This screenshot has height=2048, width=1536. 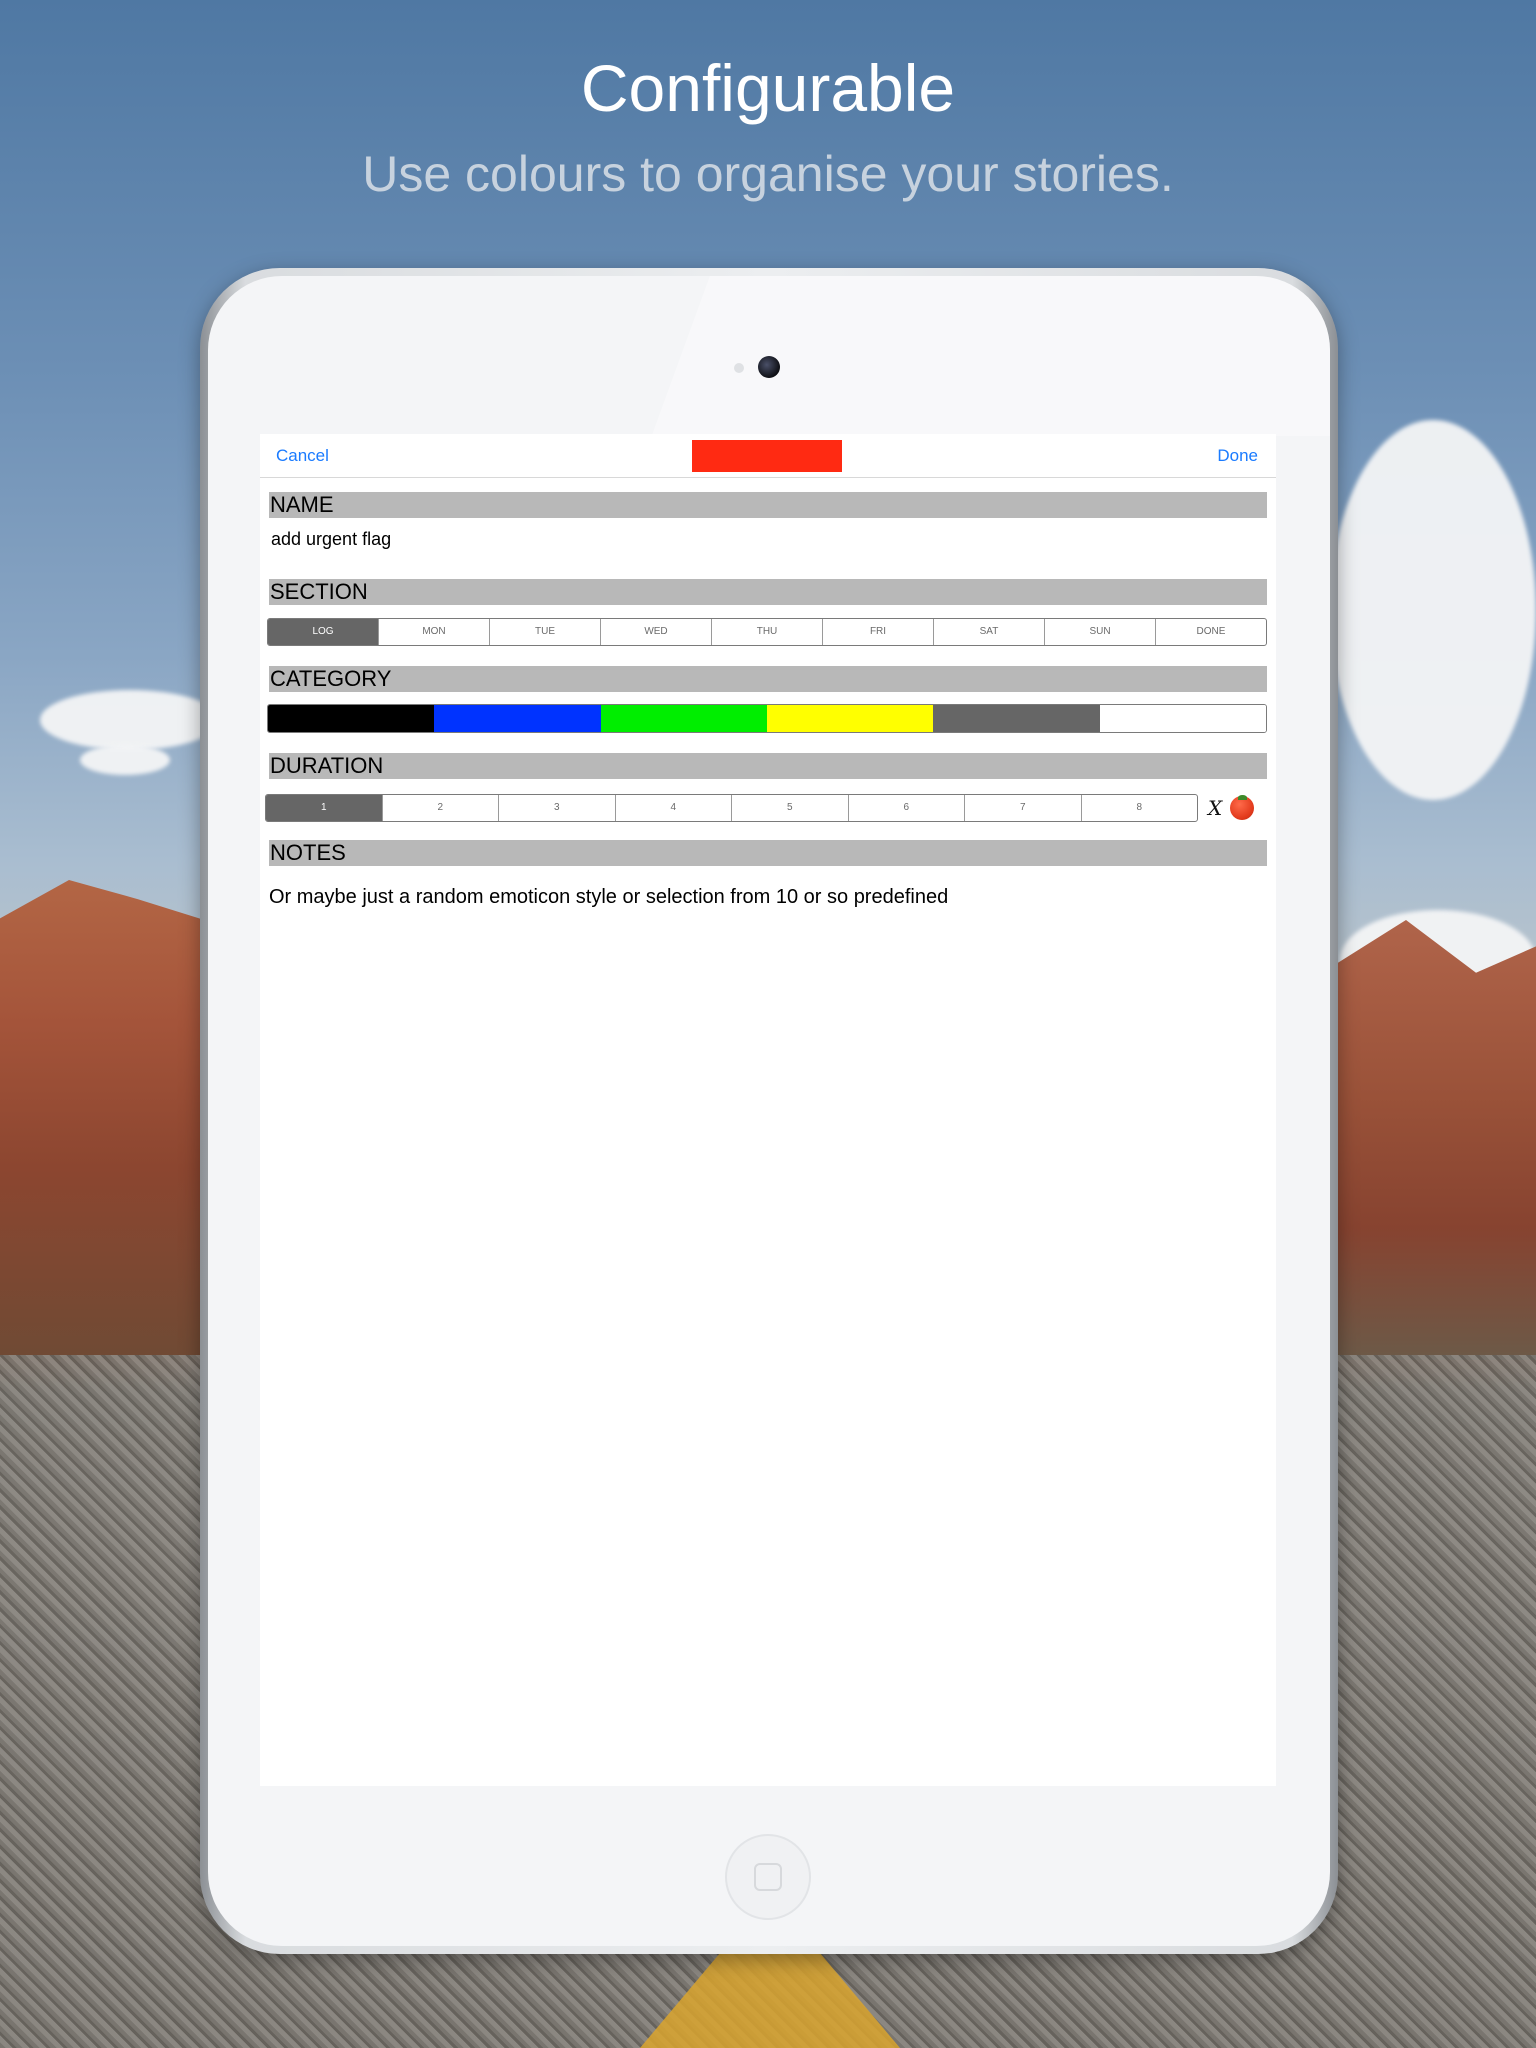 I want to click on category-header: CATEGORY, so click(x=768, y=679).